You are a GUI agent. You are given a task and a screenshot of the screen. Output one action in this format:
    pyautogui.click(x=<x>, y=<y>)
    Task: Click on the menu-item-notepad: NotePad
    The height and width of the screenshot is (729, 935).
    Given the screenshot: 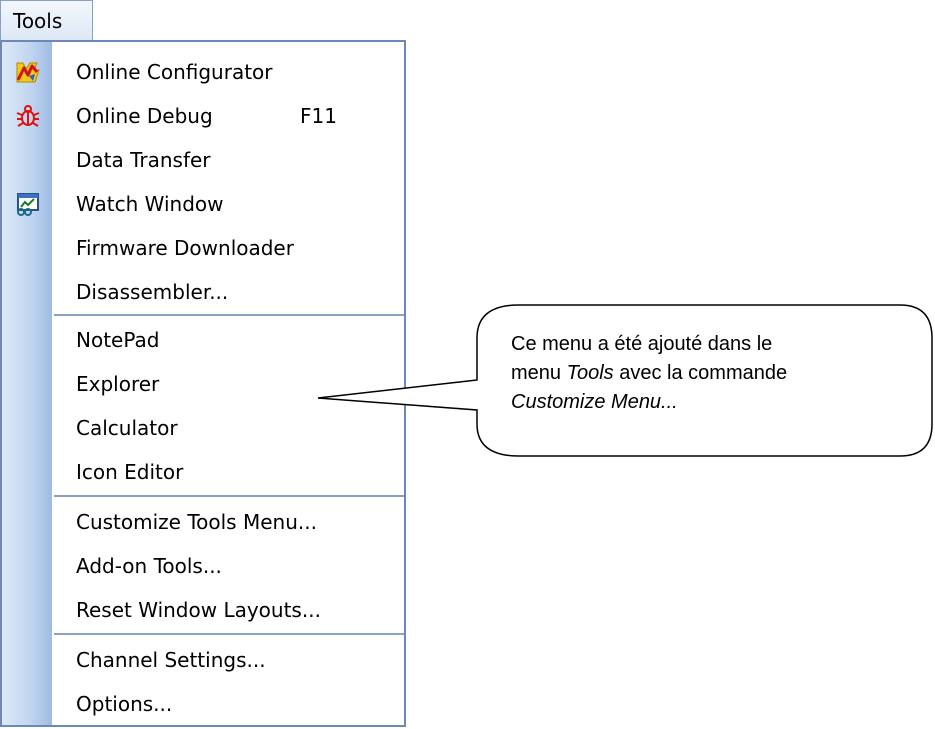 What is the action you would take?
    pyautogui.click(x=203, y=340)
    